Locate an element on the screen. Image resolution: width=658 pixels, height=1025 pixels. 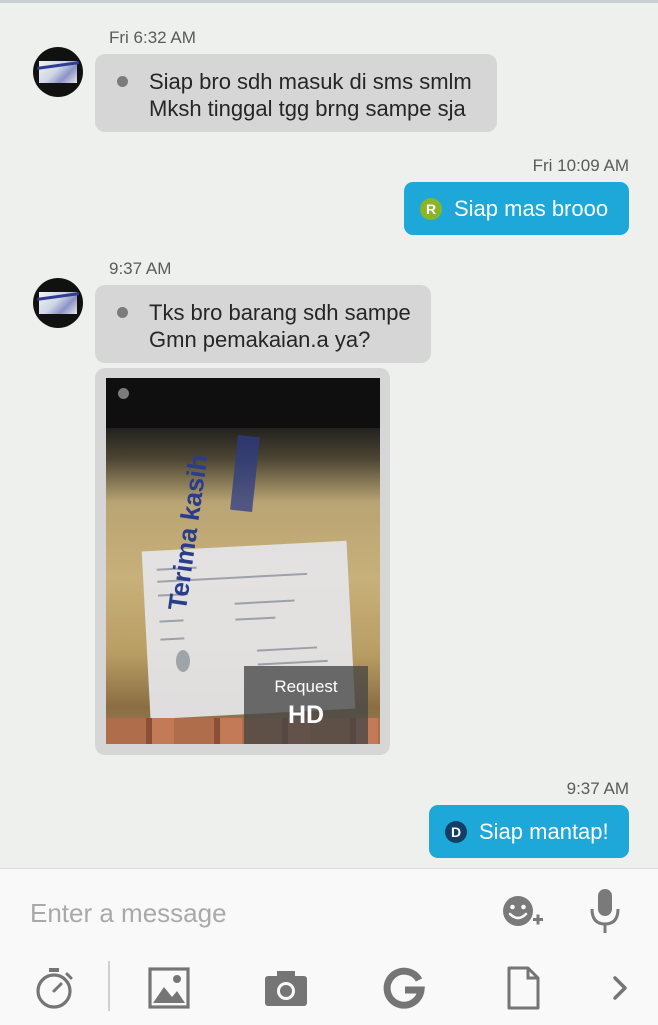
read-receipt-badge: R is located at coordinates (431, 208).